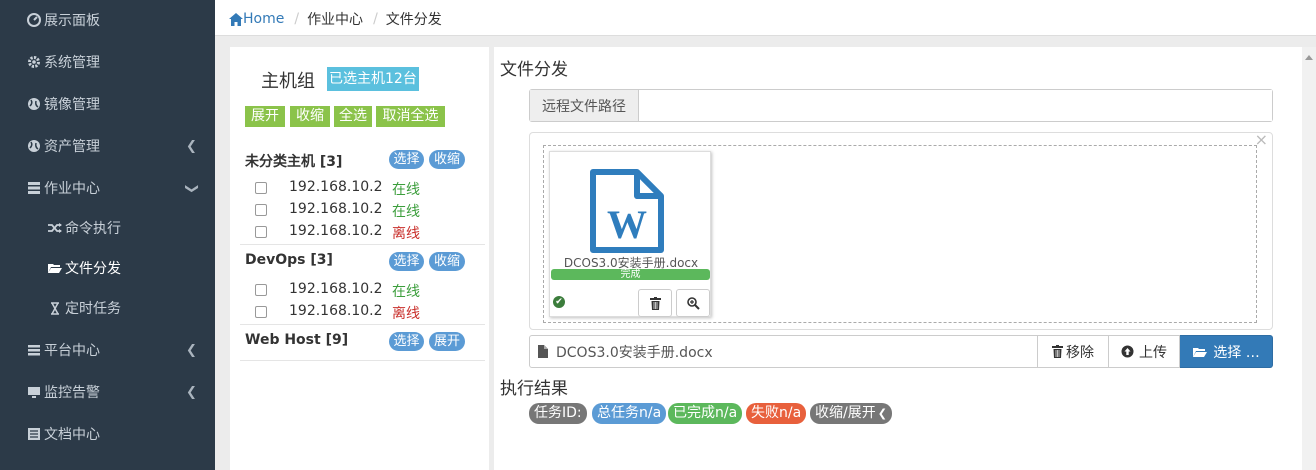 This screenshot has height=470, width=1316. I want to click on remove-label: 移除, so click(1080, 352).